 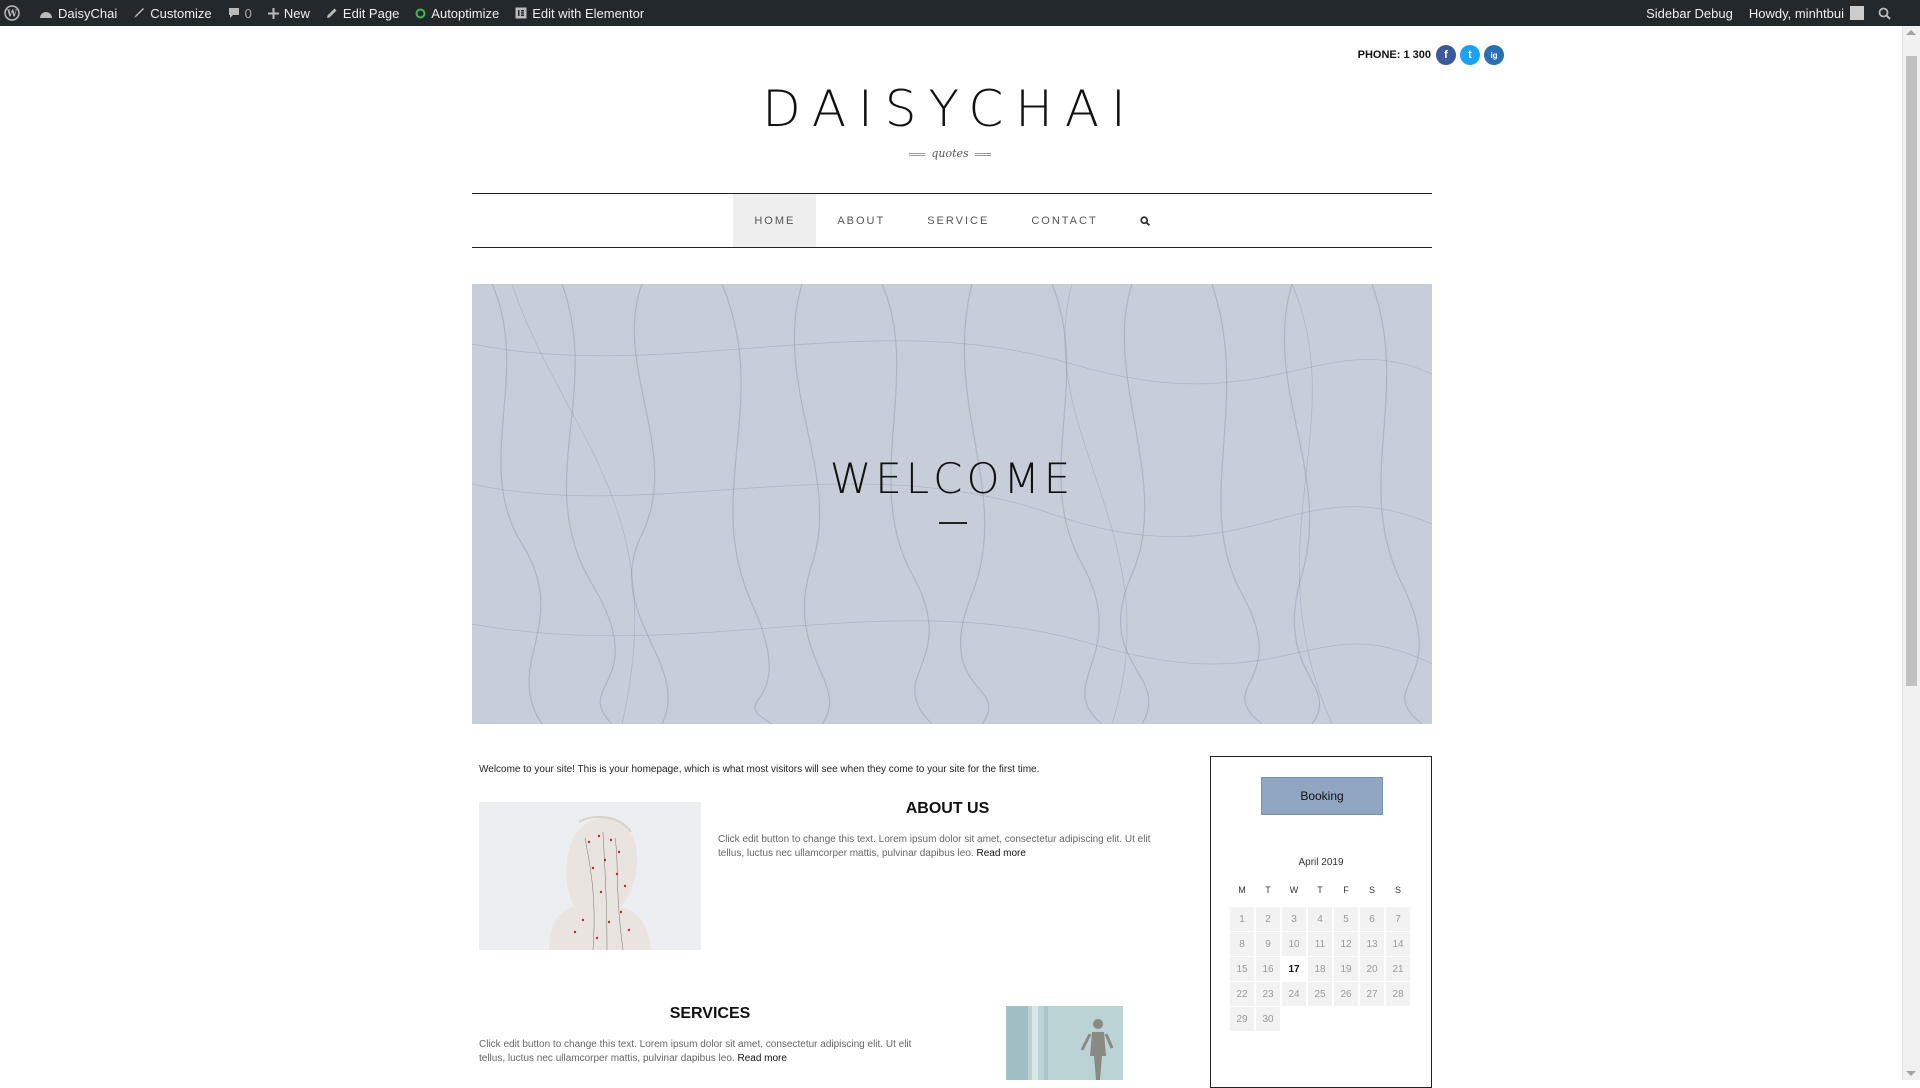 I want to click on calendar-day: 4, so click(x=1320, y=919).